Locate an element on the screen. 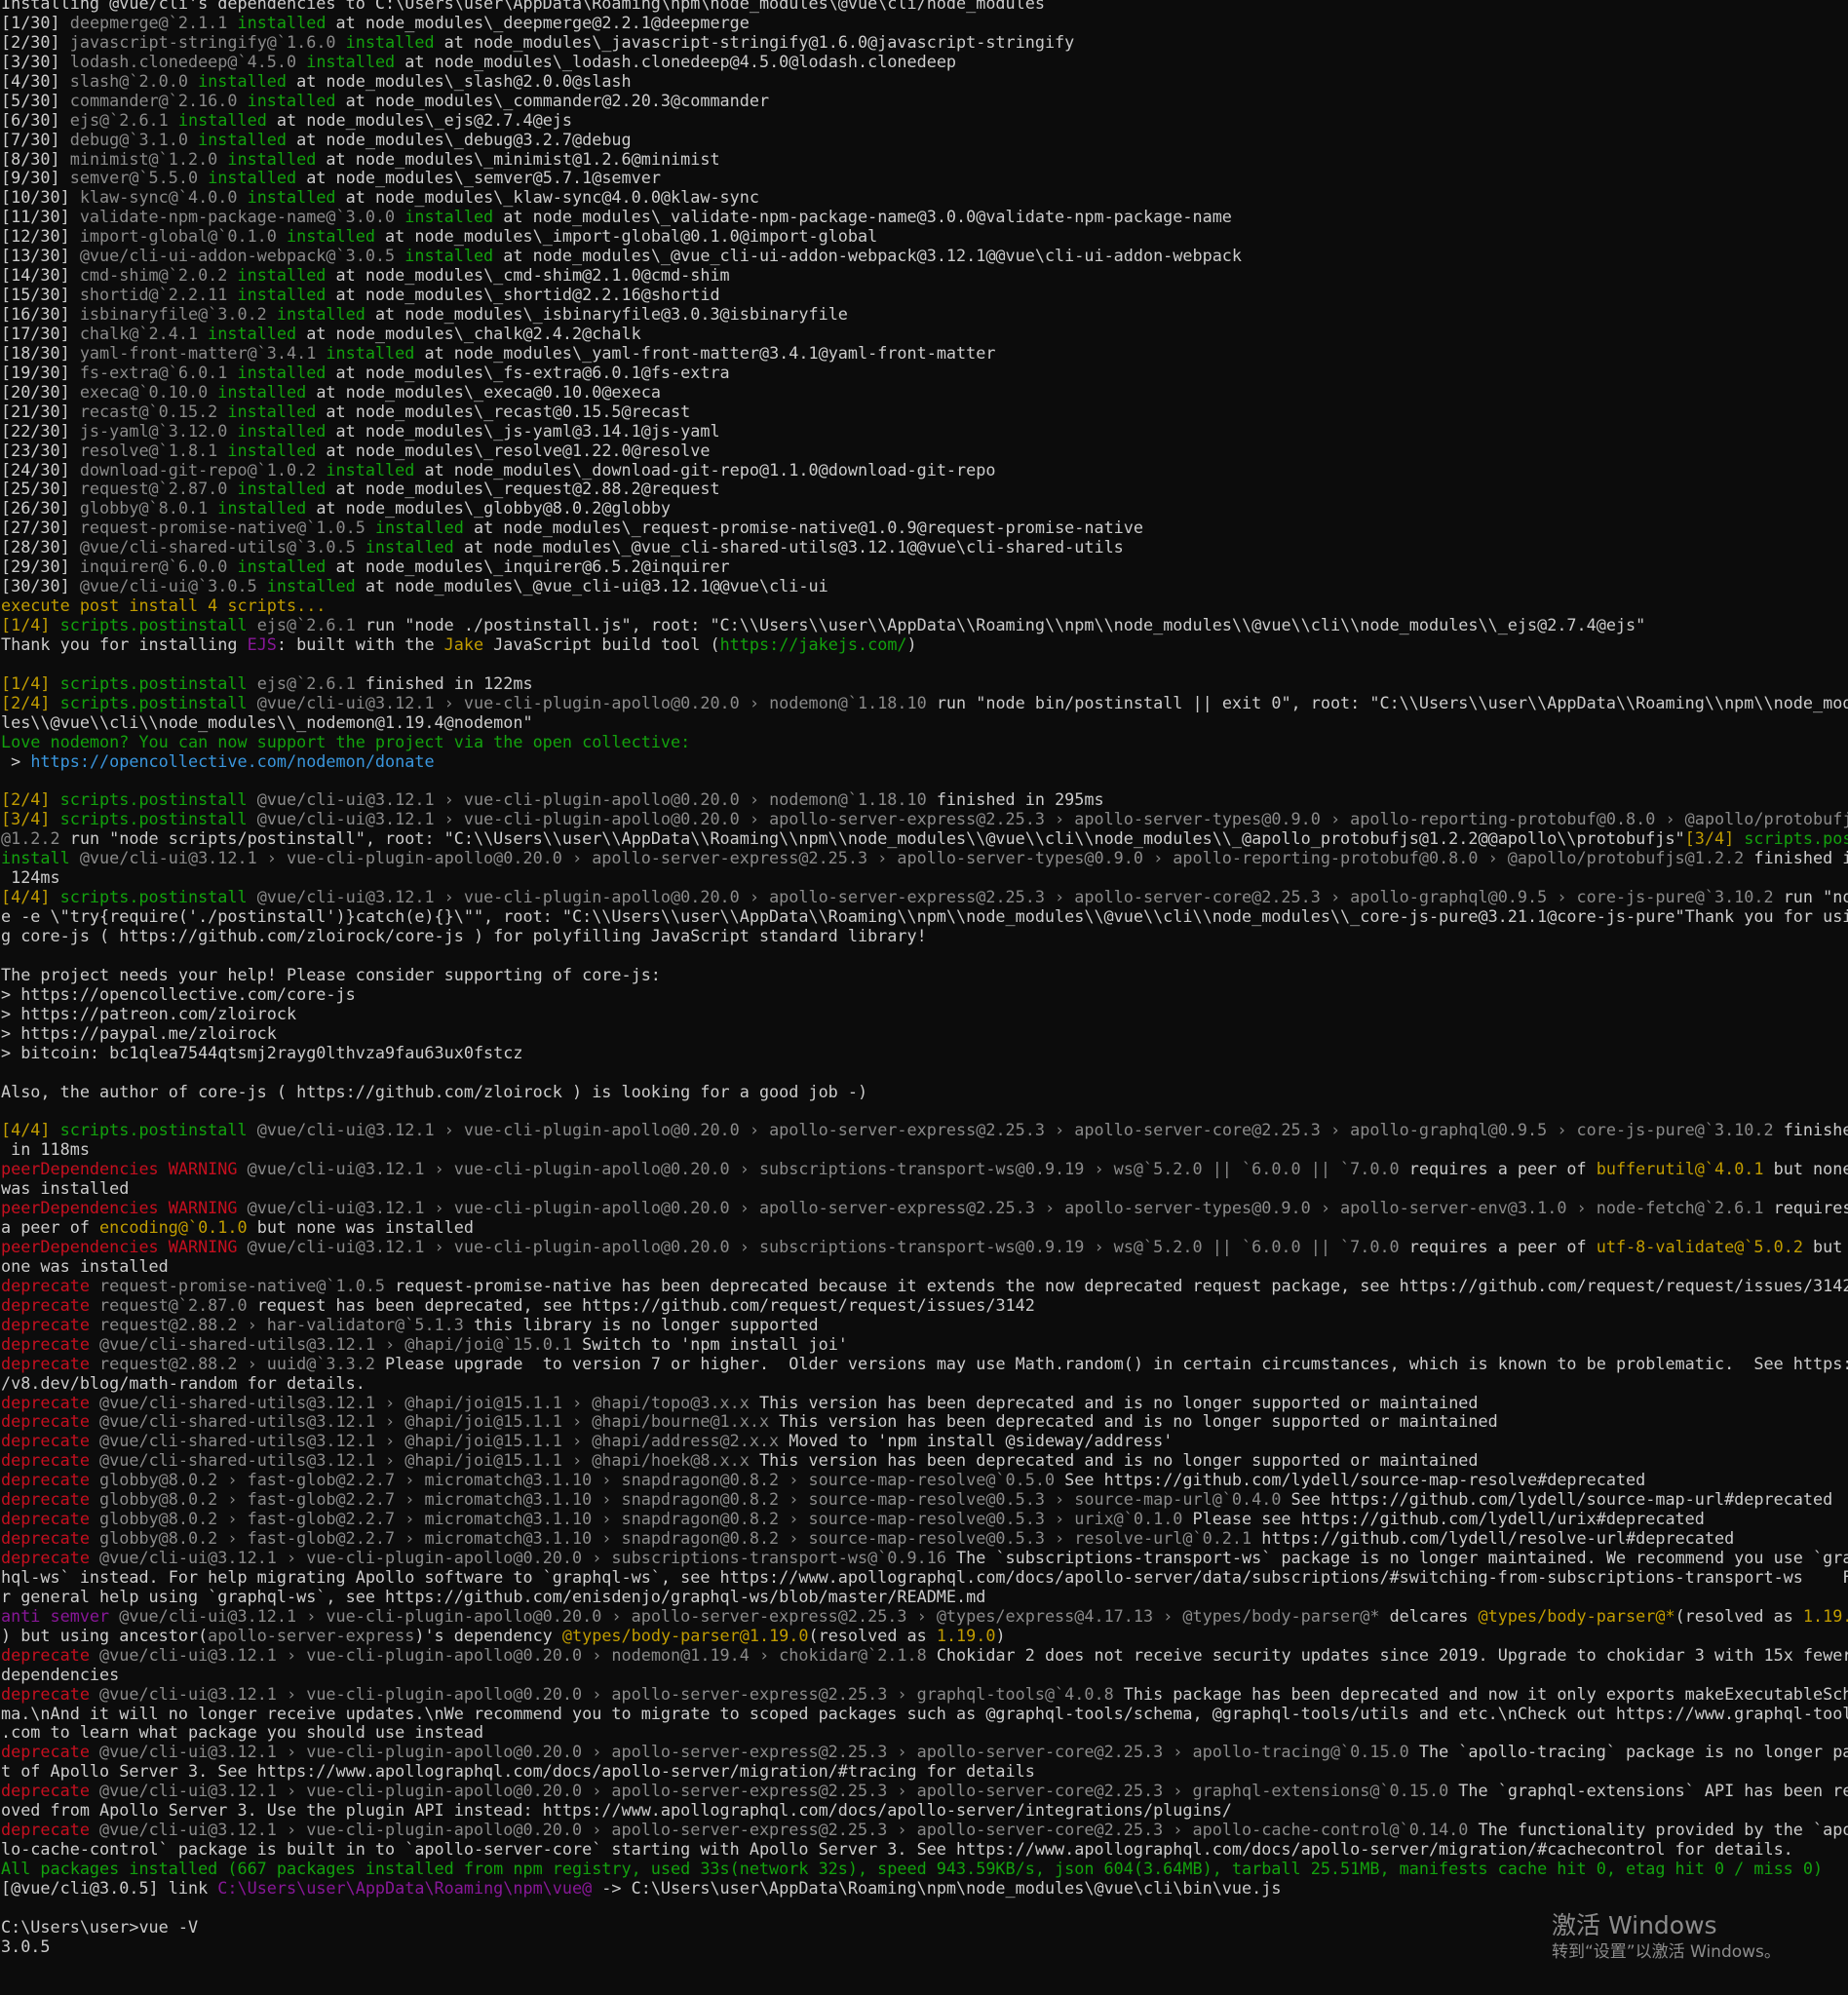  terminal-text-segment: [18/30] is located at coordinates (40, 352).